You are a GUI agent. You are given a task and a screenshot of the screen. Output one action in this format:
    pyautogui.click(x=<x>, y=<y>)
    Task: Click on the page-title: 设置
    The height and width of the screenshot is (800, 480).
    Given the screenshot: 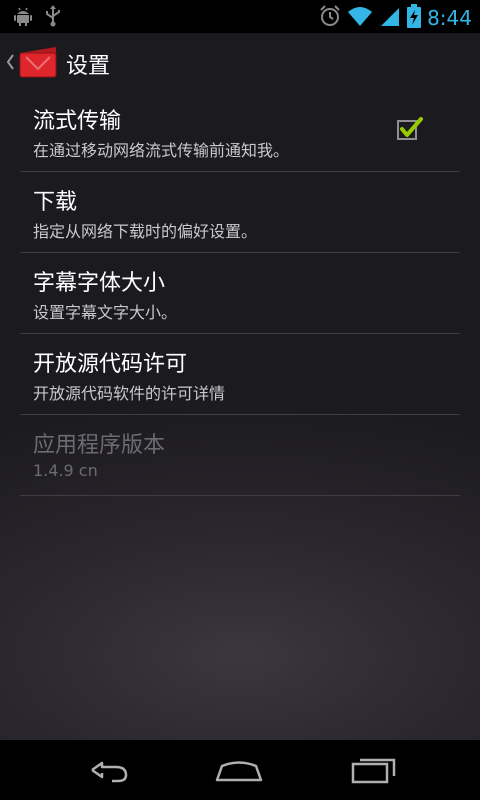 What is the action you would take?
    pyautogui.click(x=88, y=66)
    